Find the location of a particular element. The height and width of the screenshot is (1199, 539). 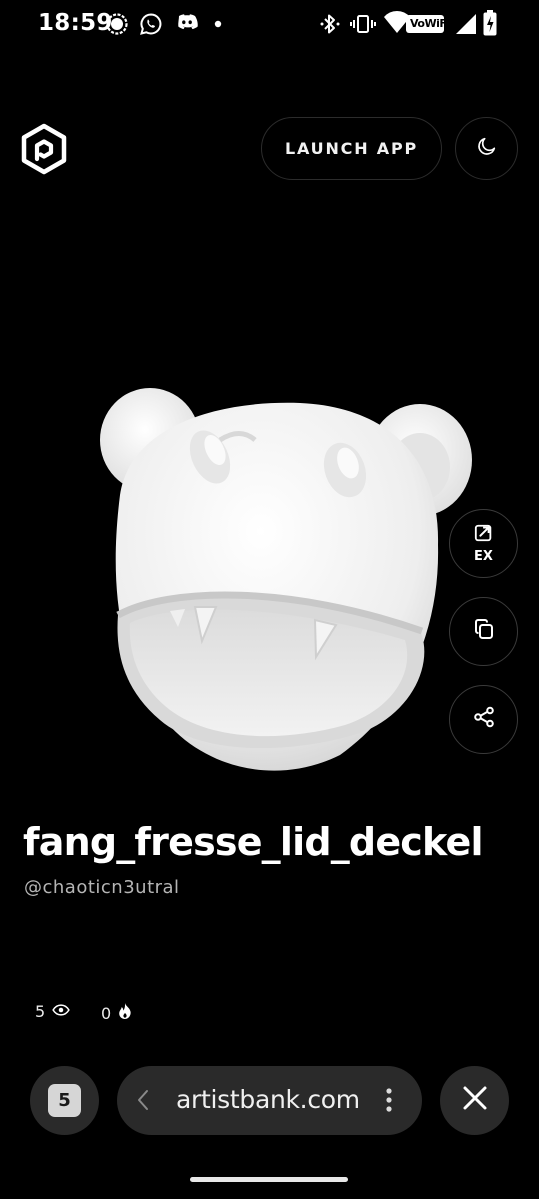

wifi-calling-label: VoWiFi is located at coordinates (430, 23).